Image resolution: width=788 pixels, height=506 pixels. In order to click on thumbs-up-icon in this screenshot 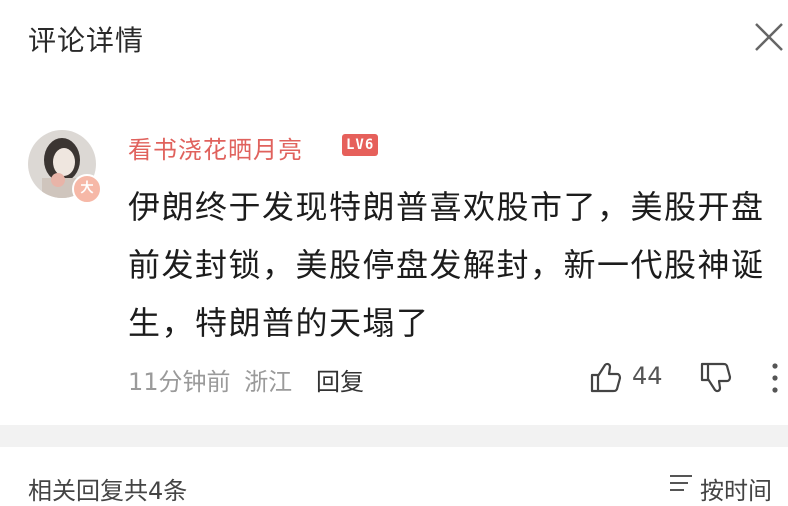, I will do `click(605, 377)`.